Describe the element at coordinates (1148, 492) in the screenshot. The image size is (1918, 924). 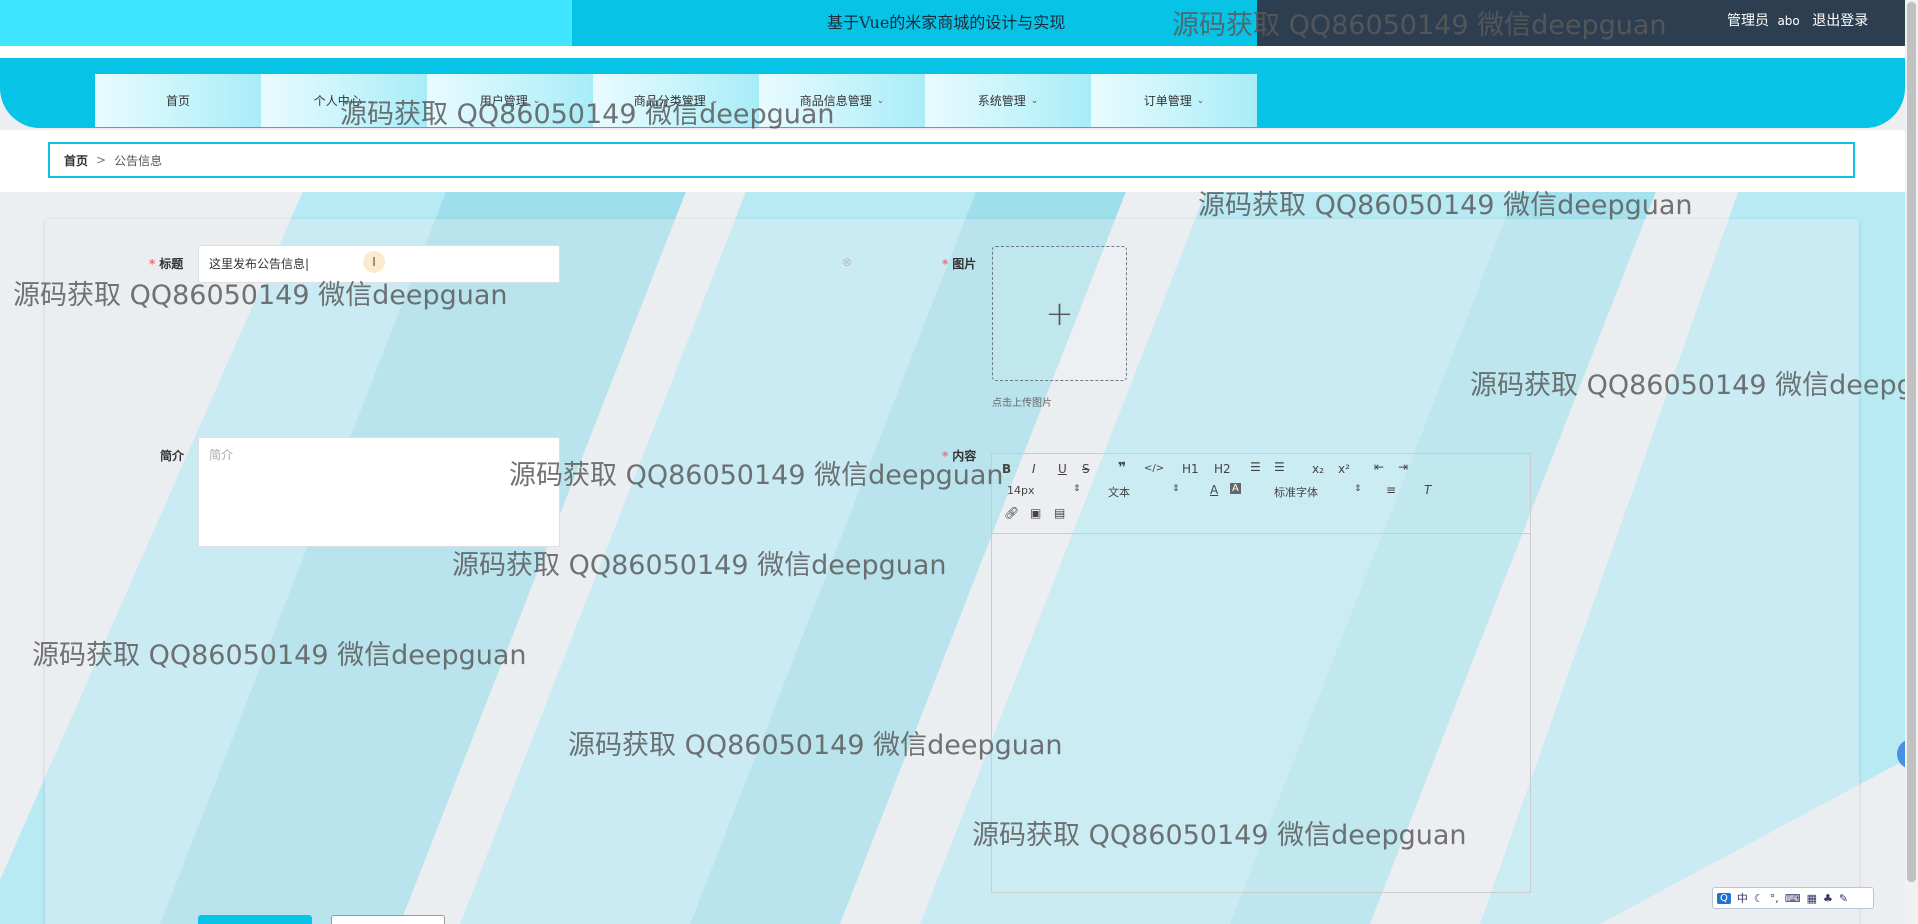
I see `header-select: 文本 ⇕` at that location.